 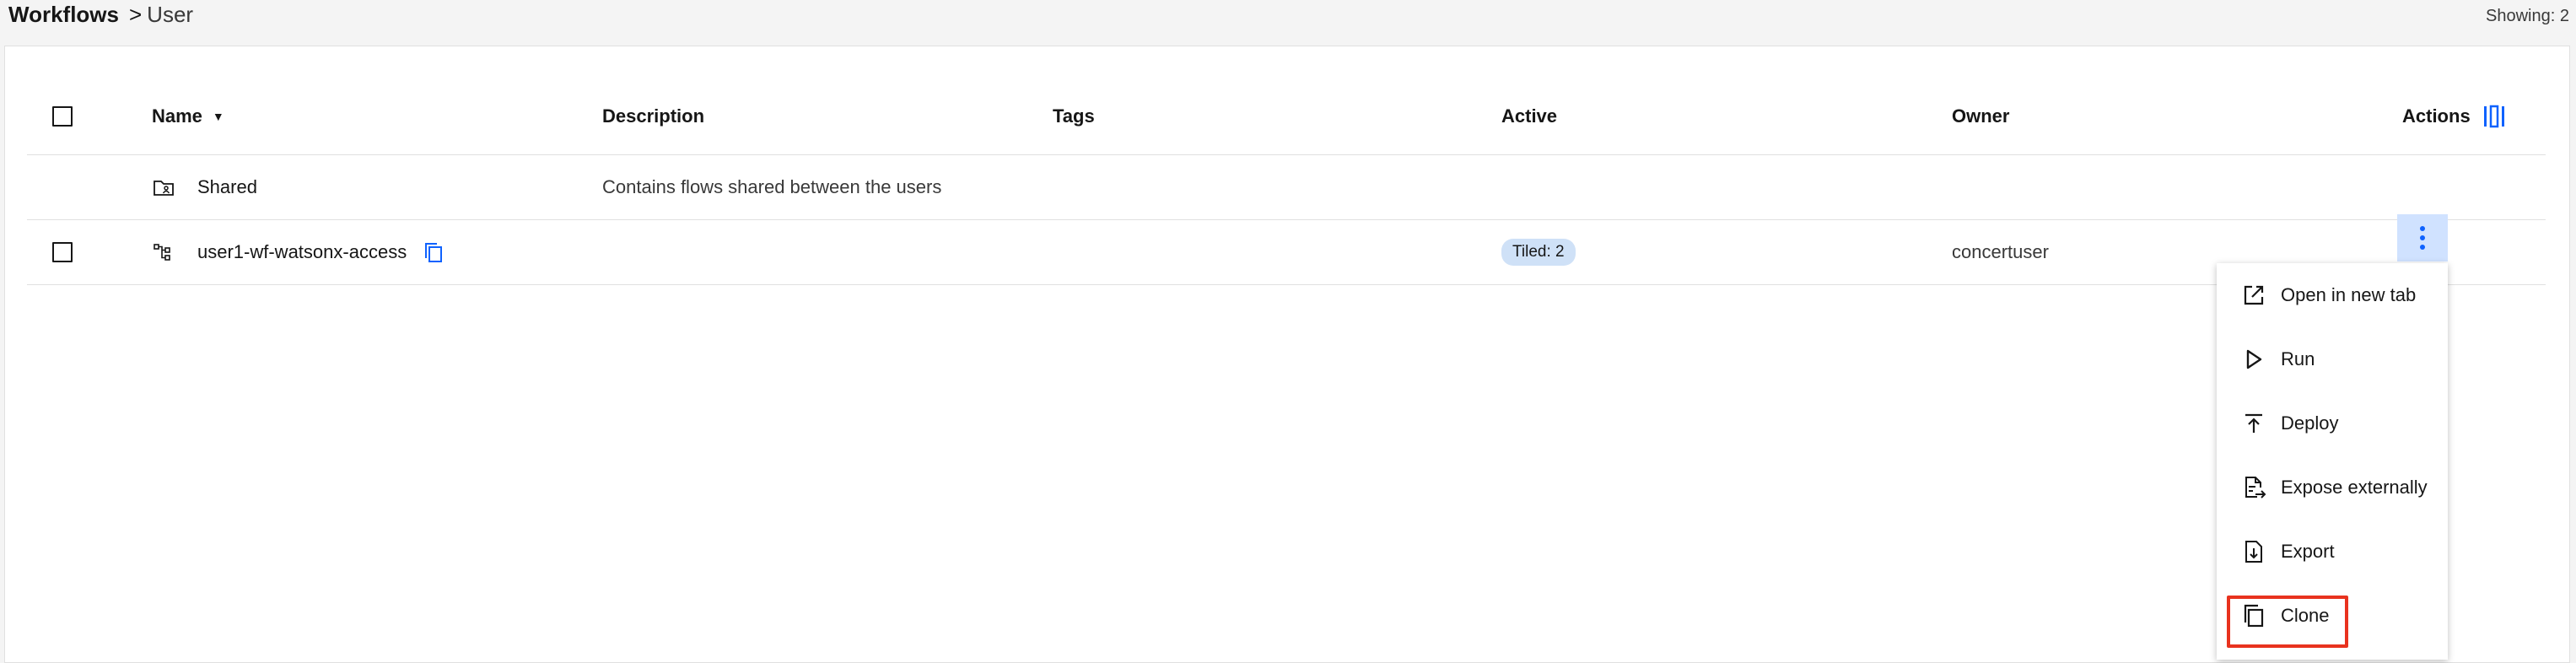 What do you see at coordinates (2287, 622) in the screenshot?
I see `clone-highlight-box` at bounding box center [2287, 622].